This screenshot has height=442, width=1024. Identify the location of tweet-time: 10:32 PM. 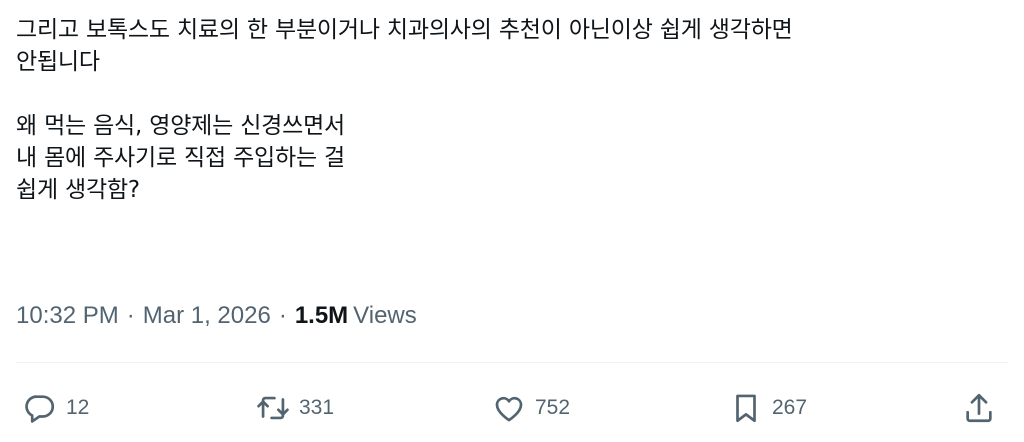
(67, 316).